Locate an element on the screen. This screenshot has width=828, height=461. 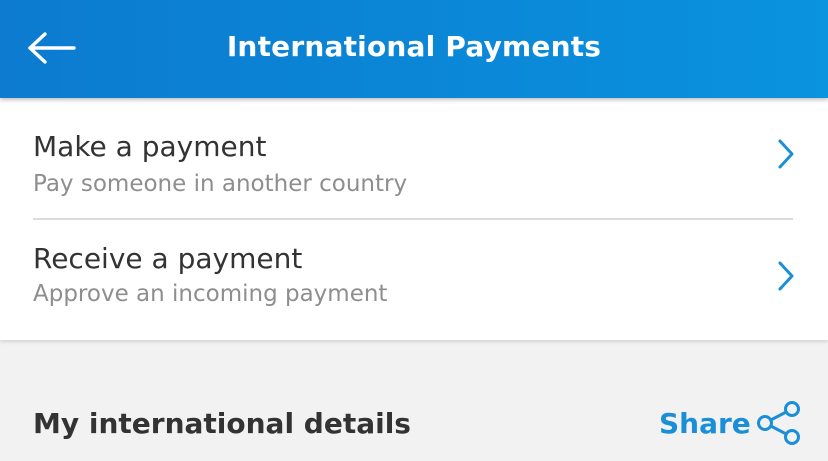
share-button: Share is located at coordinates (730, 423).